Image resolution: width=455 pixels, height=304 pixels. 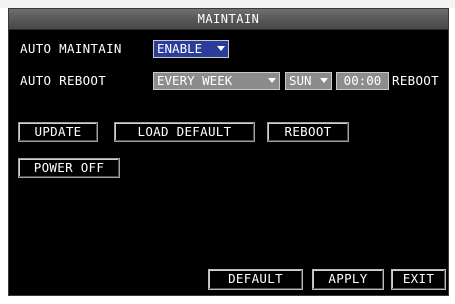 What do you see at coordinates (184, 132) in the screenshot?
I see `load-default-button: LOAD DEFAULT` at bounding box center [184, 132].